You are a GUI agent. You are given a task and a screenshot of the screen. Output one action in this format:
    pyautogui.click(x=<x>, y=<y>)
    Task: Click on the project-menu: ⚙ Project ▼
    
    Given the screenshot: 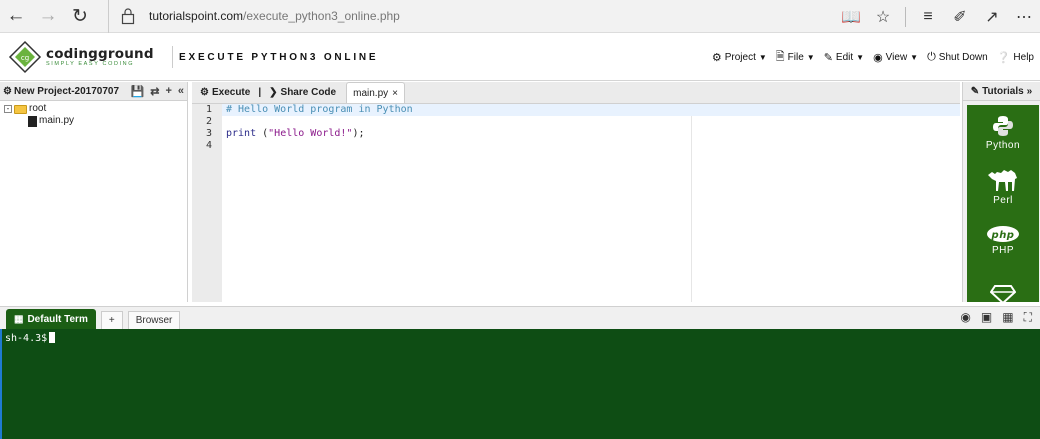 What is the action you would take?
    pyautogui.click(x=739, y=57)
    